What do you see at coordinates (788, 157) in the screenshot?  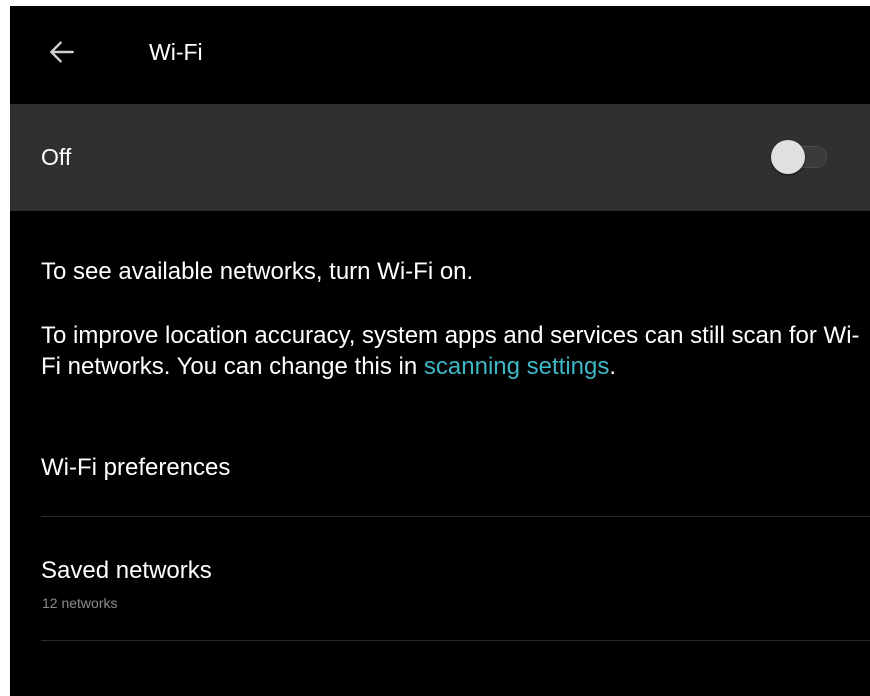 I see `switch-thumb` at bounding box center [788, 157].